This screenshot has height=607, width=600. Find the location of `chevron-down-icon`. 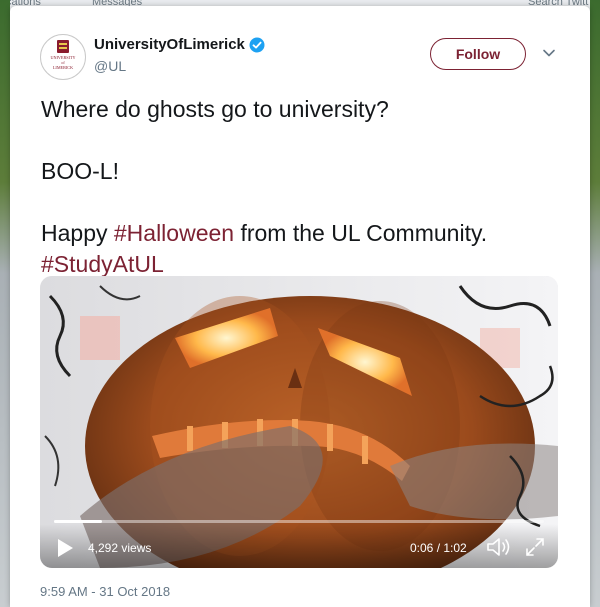

chevron-down-icon is located at coordinates (549, 53).